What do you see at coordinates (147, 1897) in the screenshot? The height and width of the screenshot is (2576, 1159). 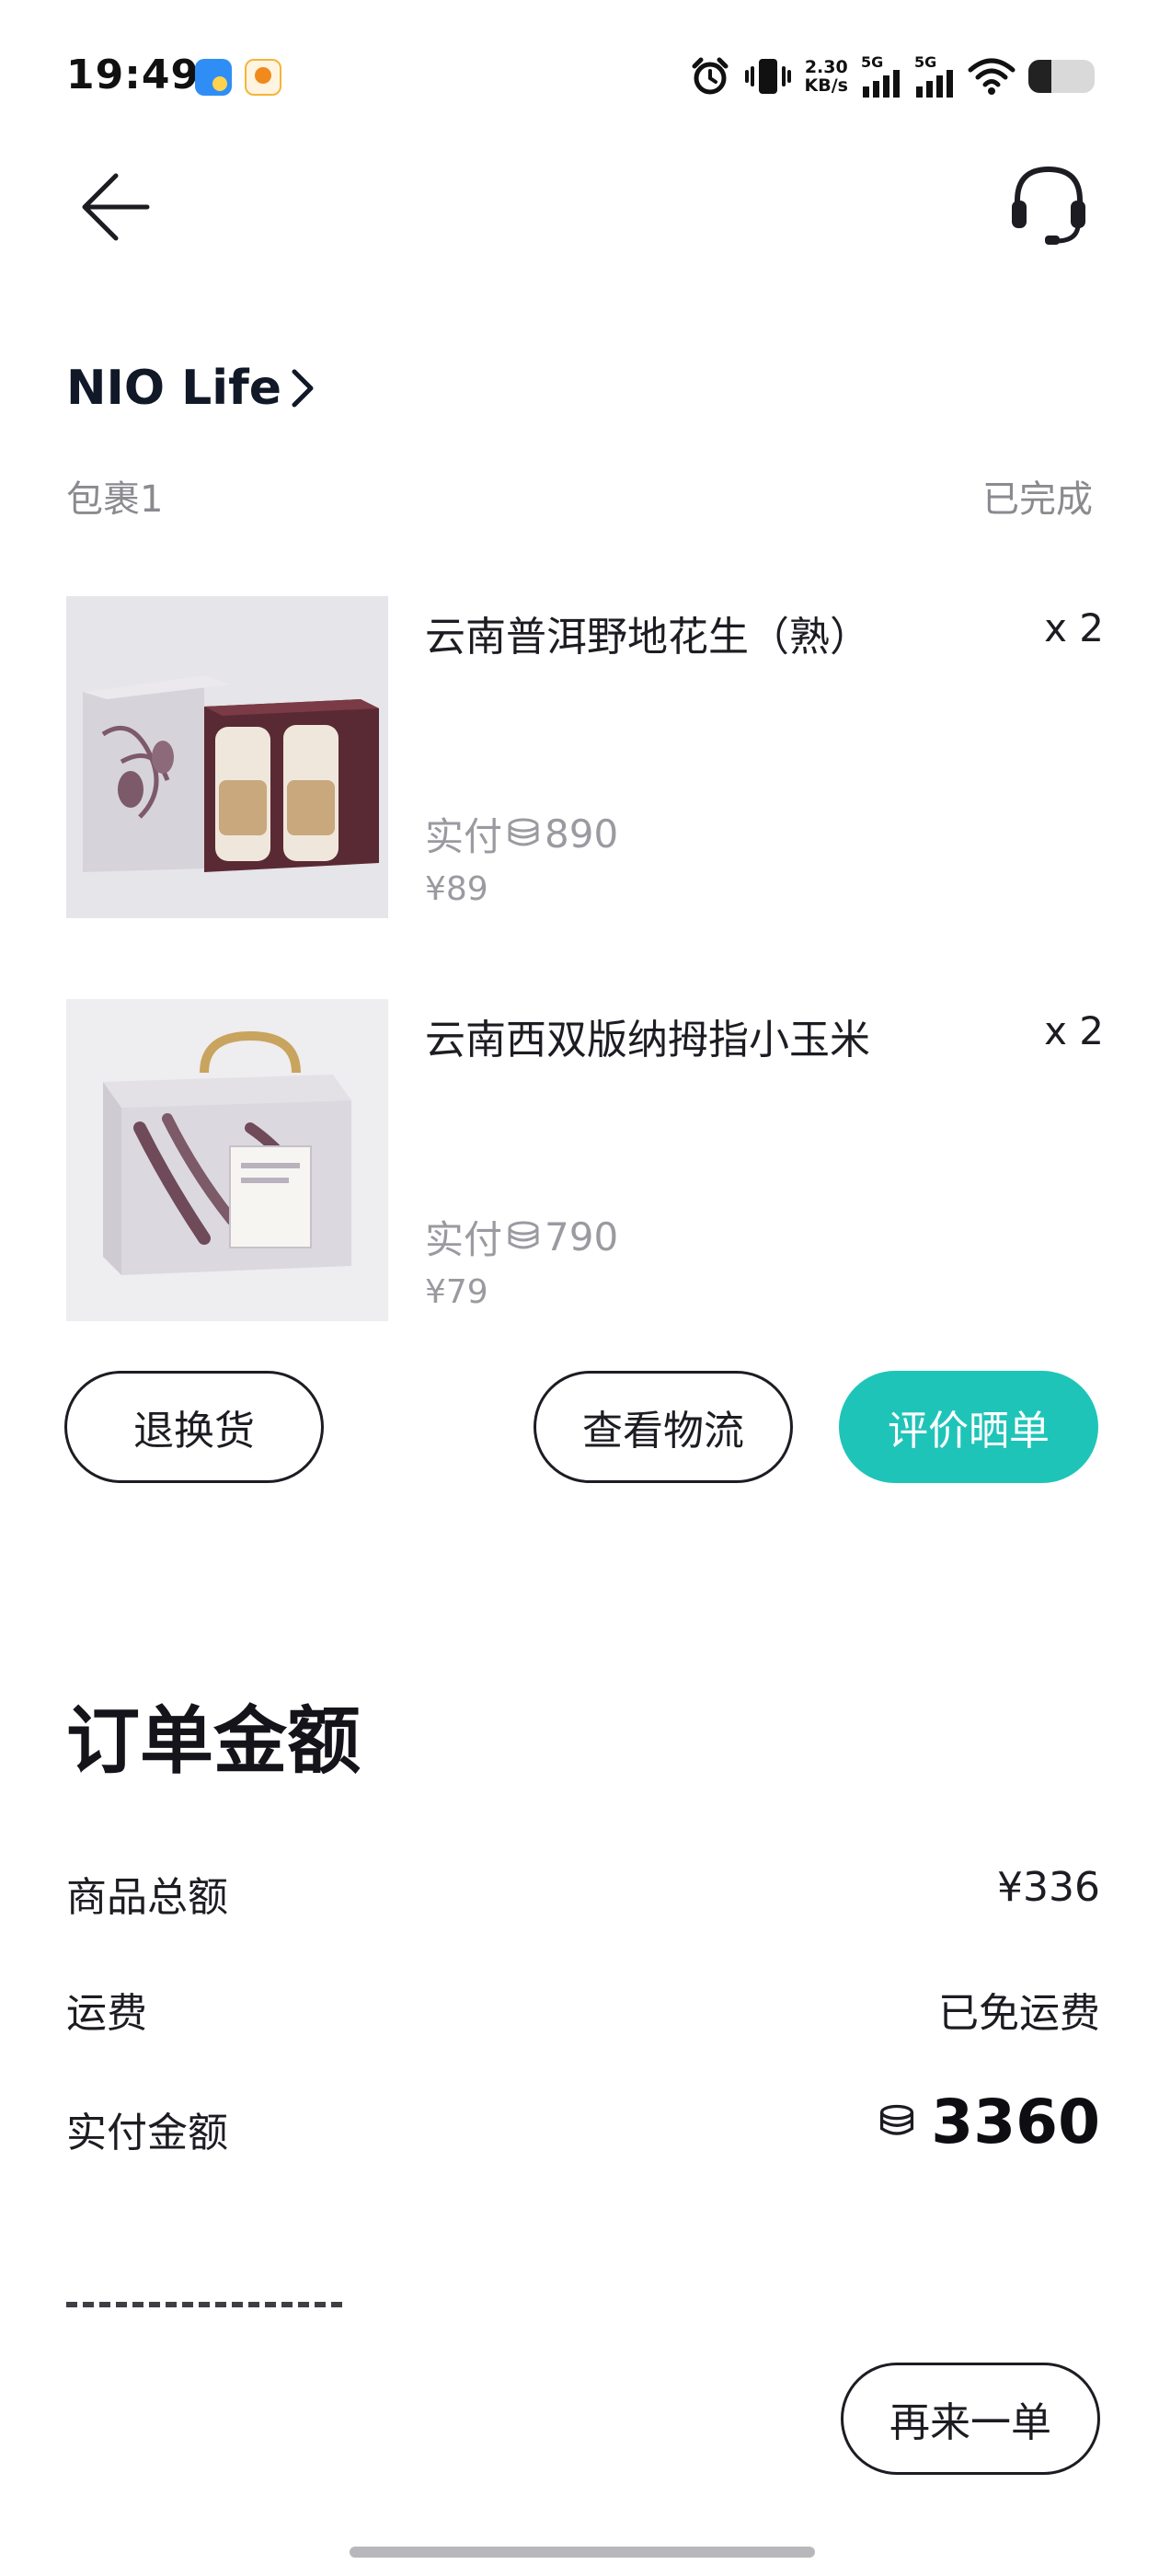 I see `subtotal-label: 商品总额` at bounding box center [147, 1897].